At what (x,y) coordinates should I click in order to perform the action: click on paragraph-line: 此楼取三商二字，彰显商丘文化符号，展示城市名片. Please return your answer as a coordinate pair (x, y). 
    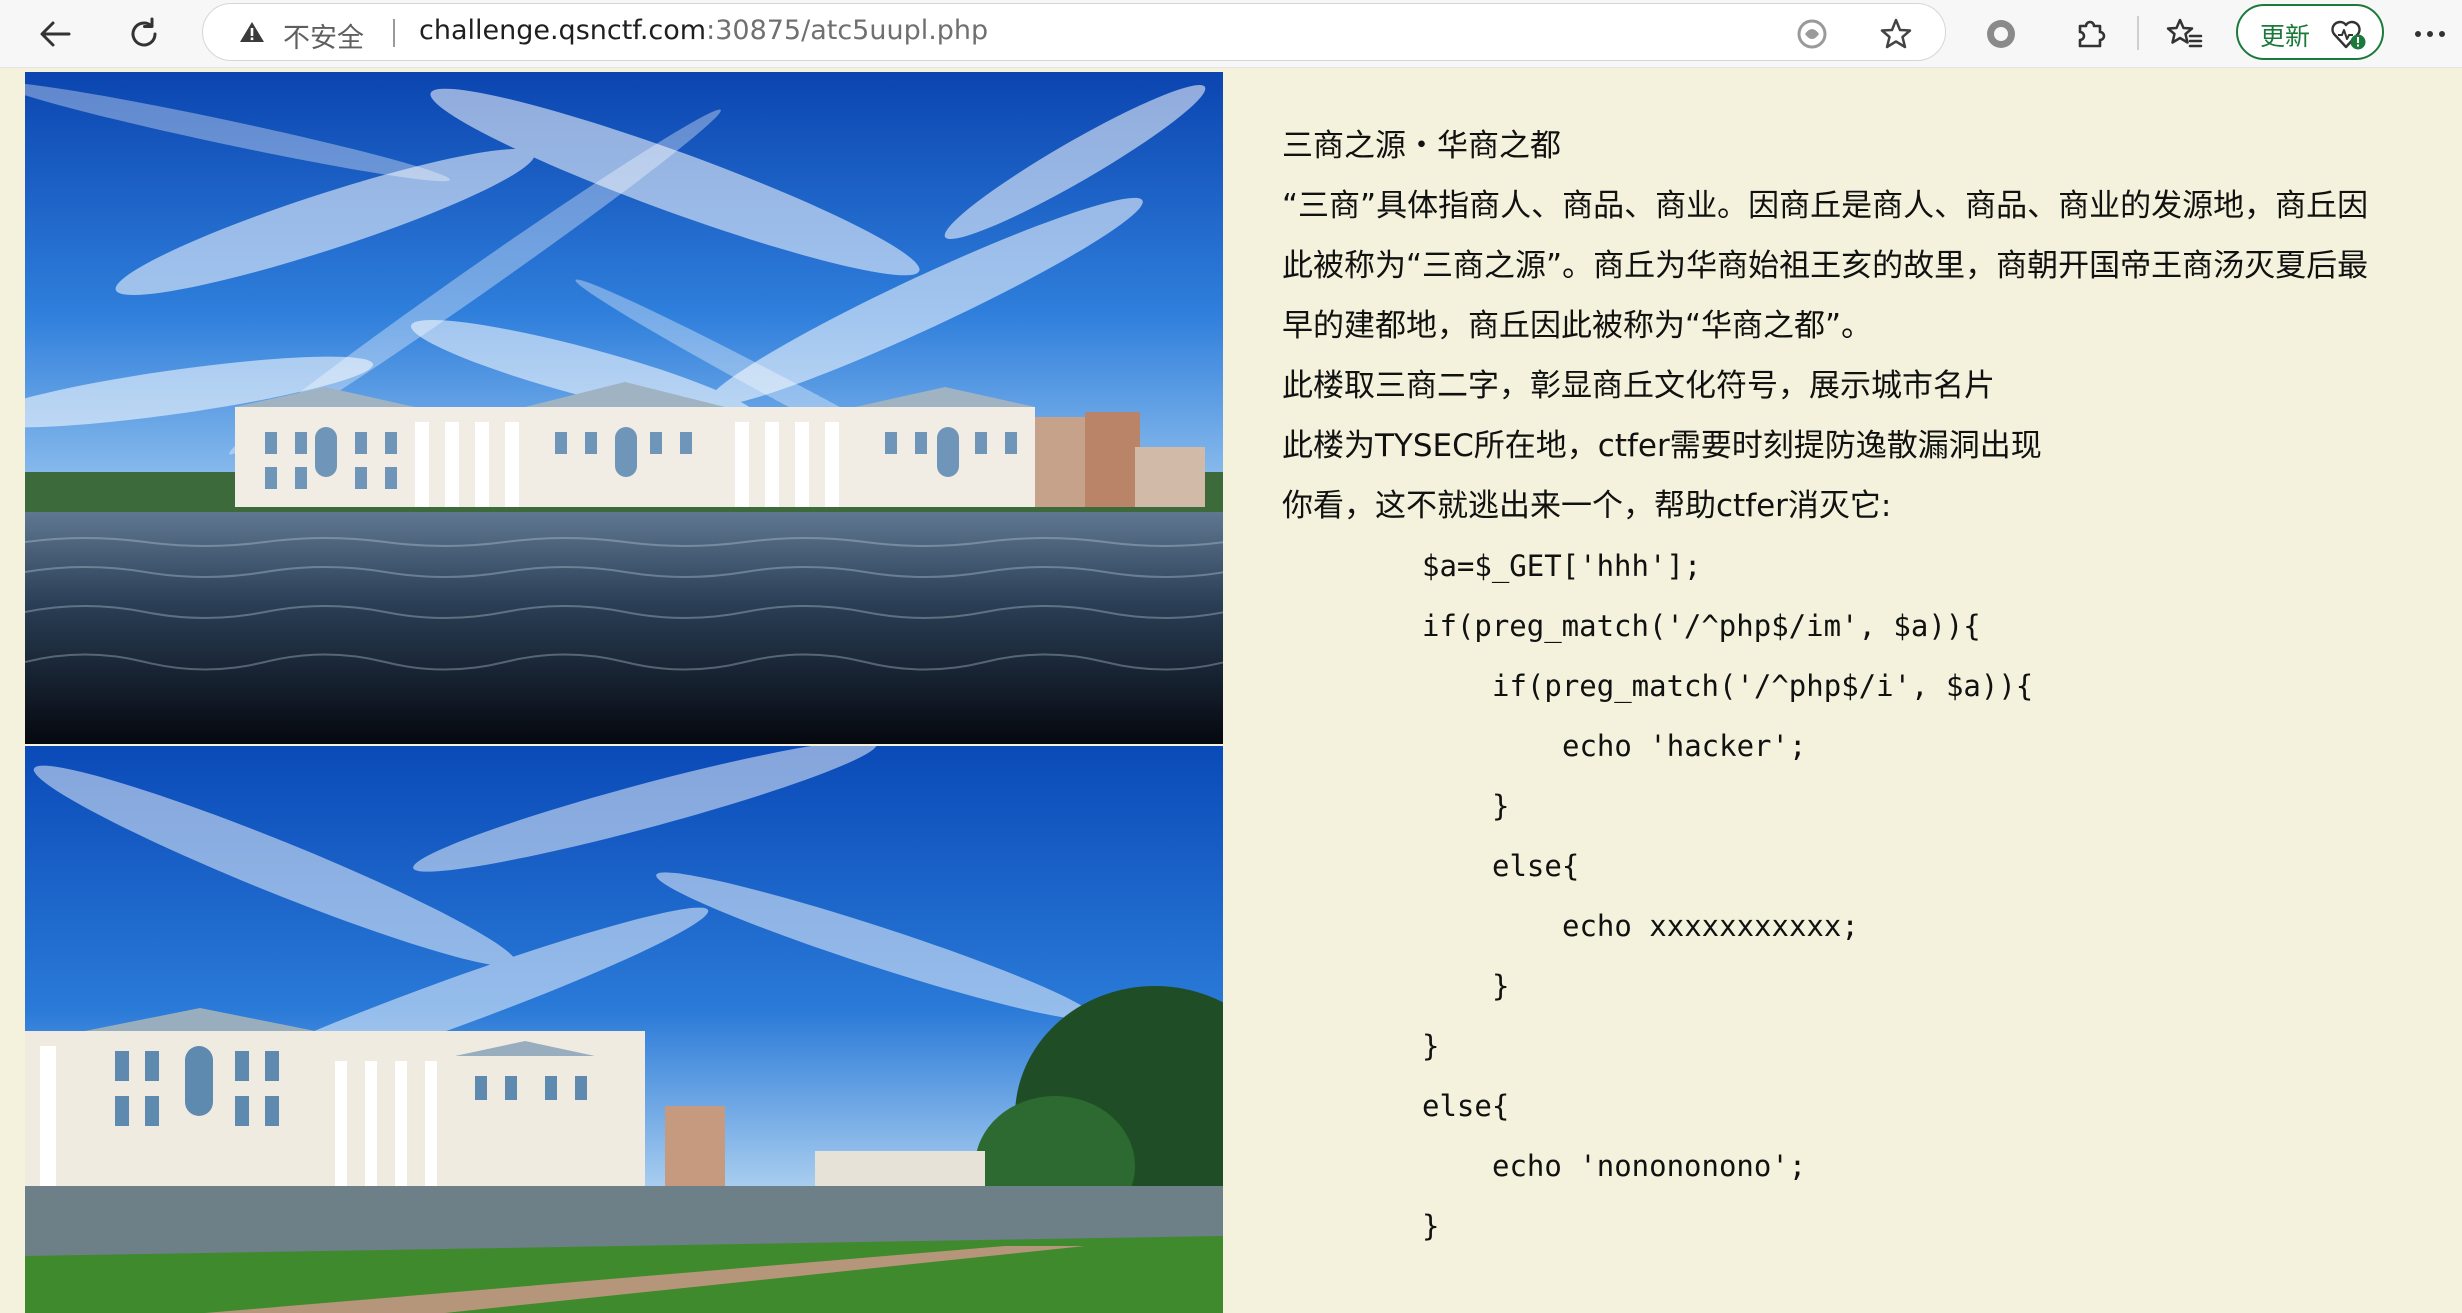
    Looking at the image, I should click on (1638, 386).